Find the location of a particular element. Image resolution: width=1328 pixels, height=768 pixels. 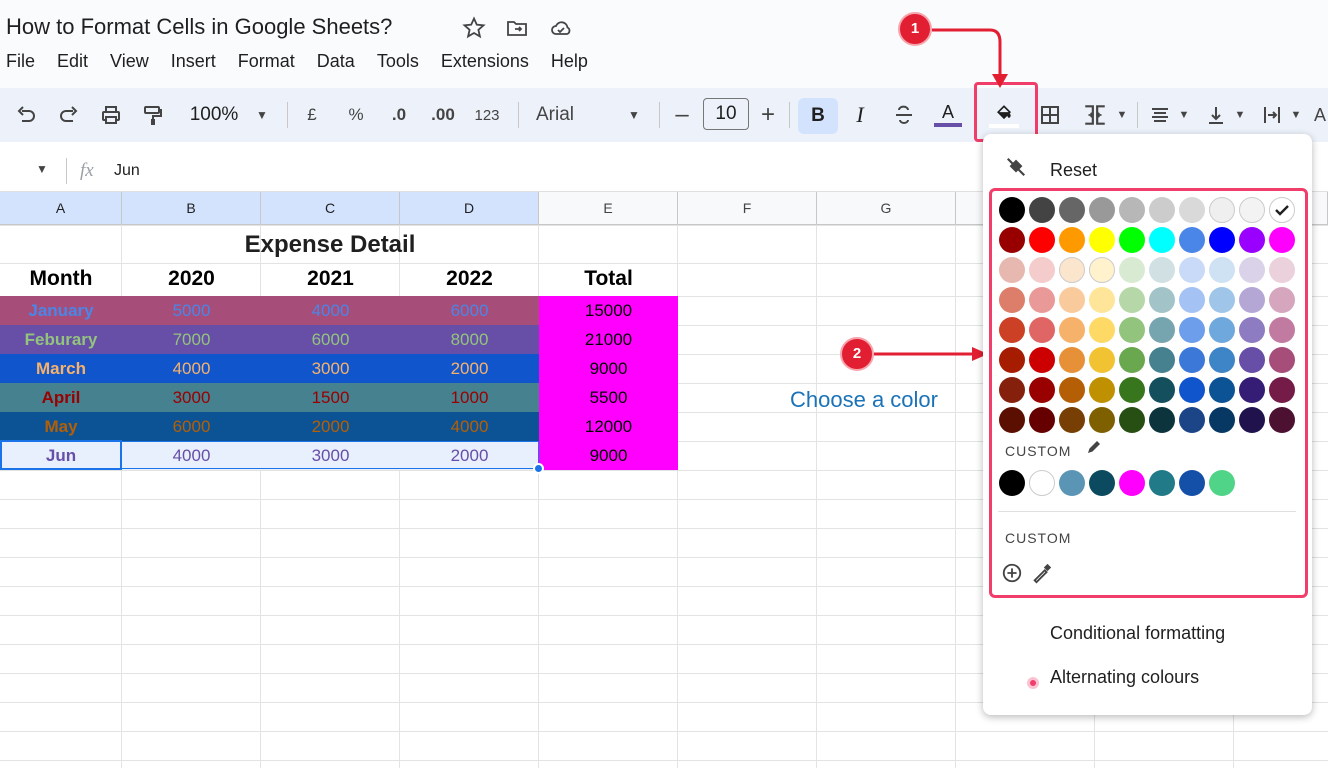

text-wrap-icon is located at coordinates (1272, 115).